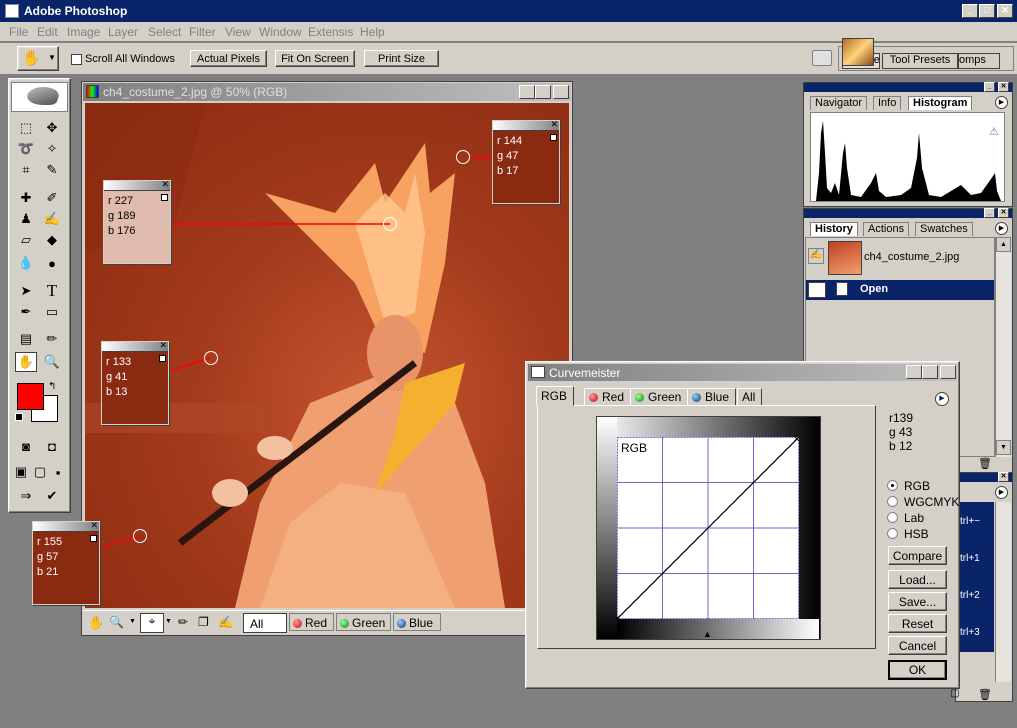 This screenshot has width=1017, height=728. Describe the element at coordinates (970, 558) in the screenshot. I see `action-shortcut: trl+1` at that location.